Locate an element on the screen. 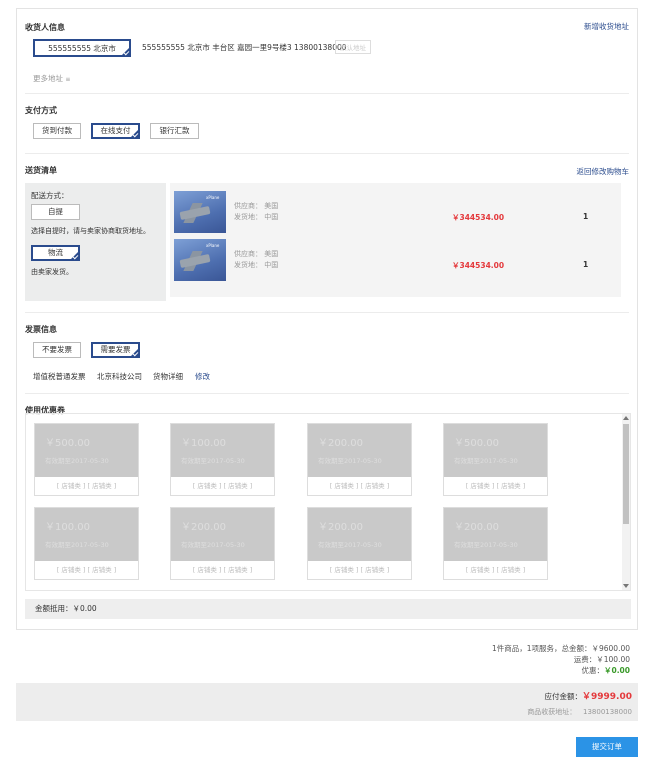 This screenshot has width=650, height=771. logistics-button: 物流 is located at coordinates (55, 253).